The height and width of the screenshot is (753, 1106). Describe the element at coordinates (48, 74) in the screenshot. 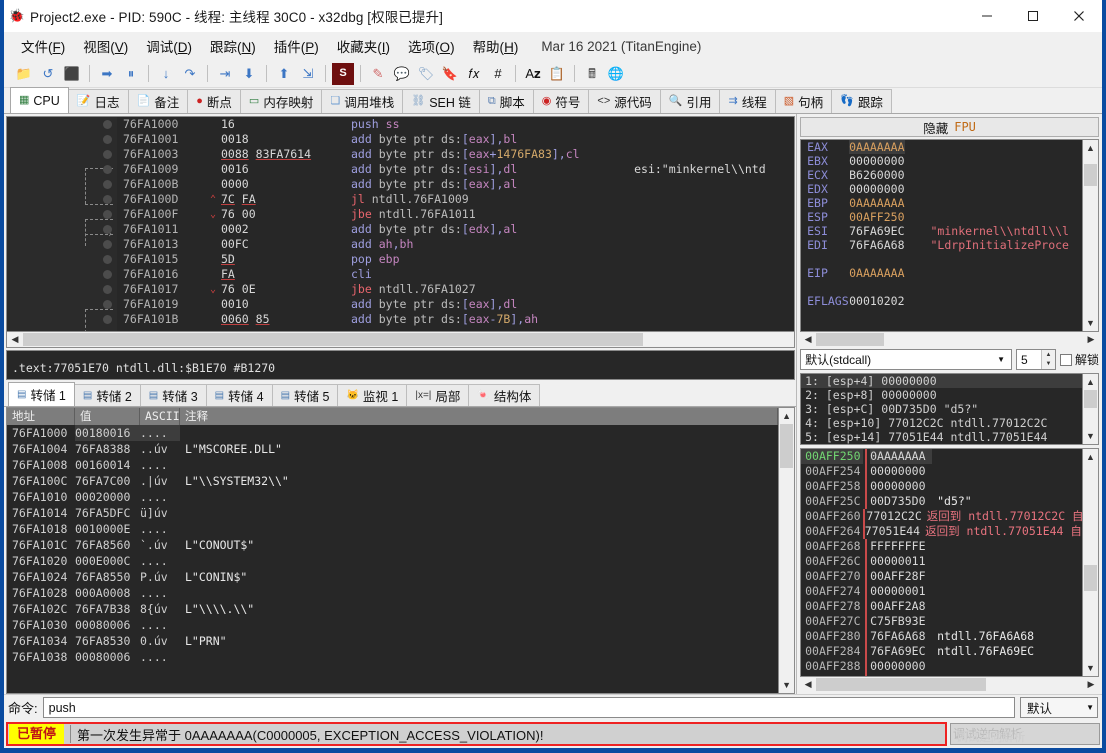

I see `restart-icon: ↺` at that location.